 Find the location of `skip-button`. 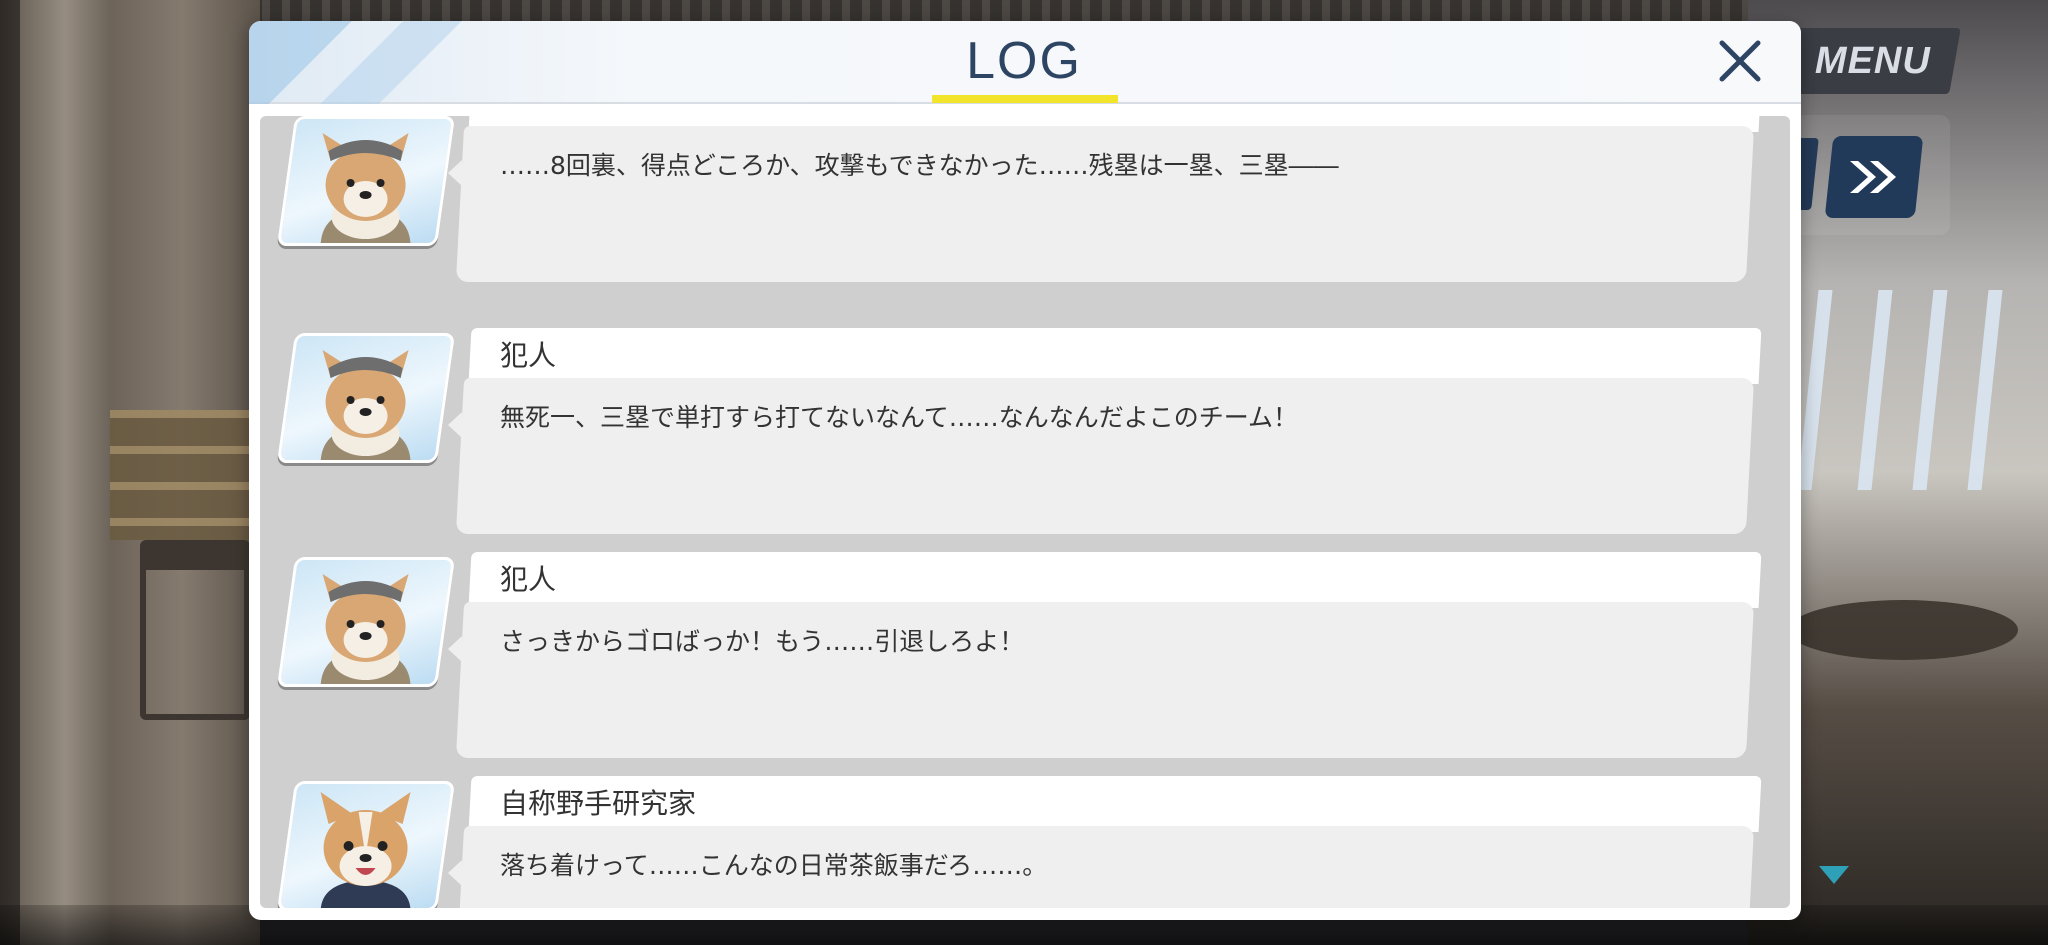

skip-button is located at coordinates (1874, 177).